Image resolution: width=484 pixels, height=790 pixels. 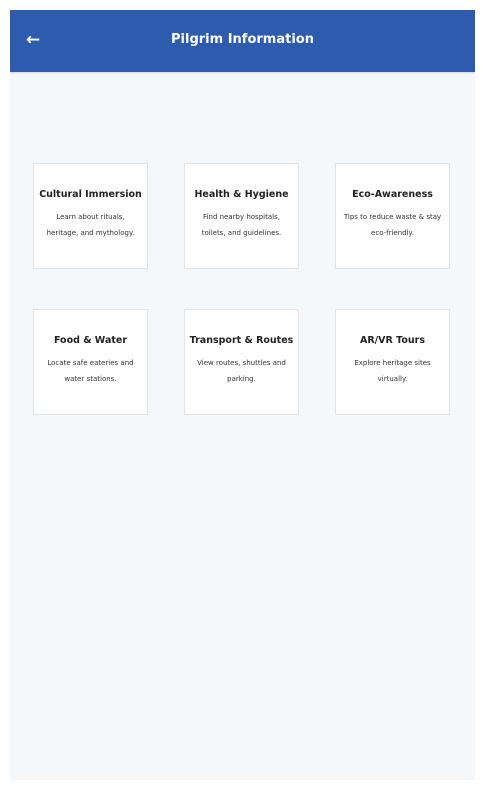 I want to click on page-title: Pilgrim Information, so click(x=242, y=39).